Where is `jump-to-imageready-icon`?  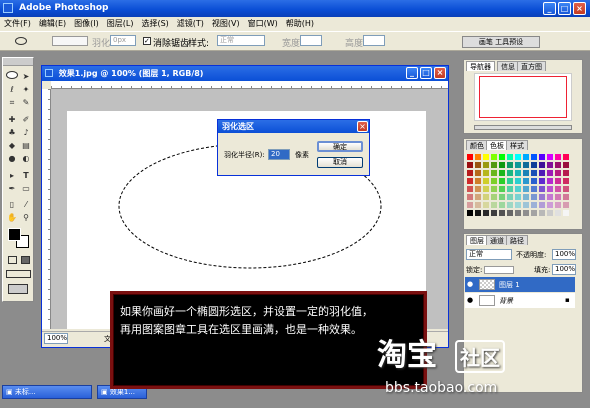 jump-to-imageready-icon is located at coordinates (18, 289).